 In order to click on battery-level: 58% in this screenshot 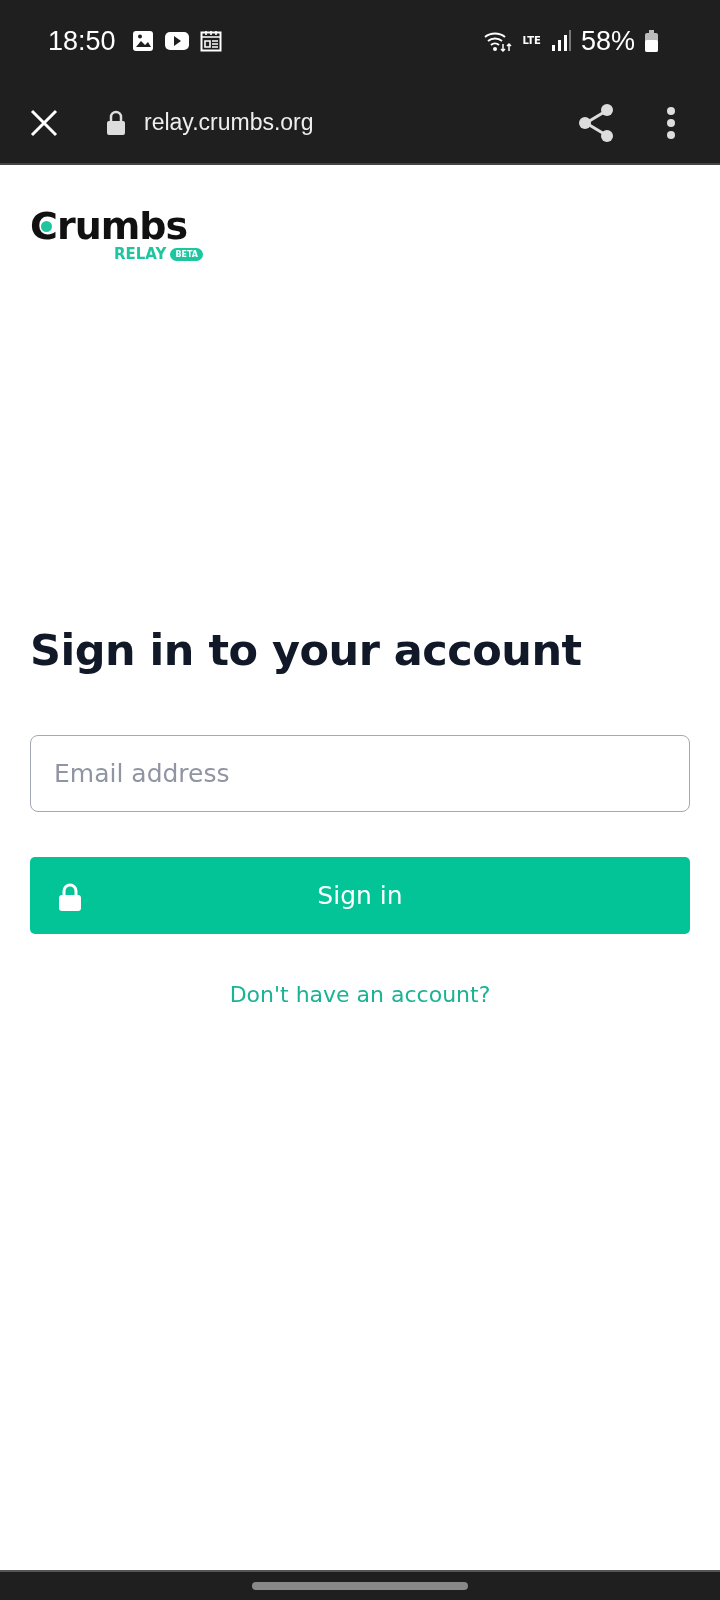, I will do `click(607, 41)`.